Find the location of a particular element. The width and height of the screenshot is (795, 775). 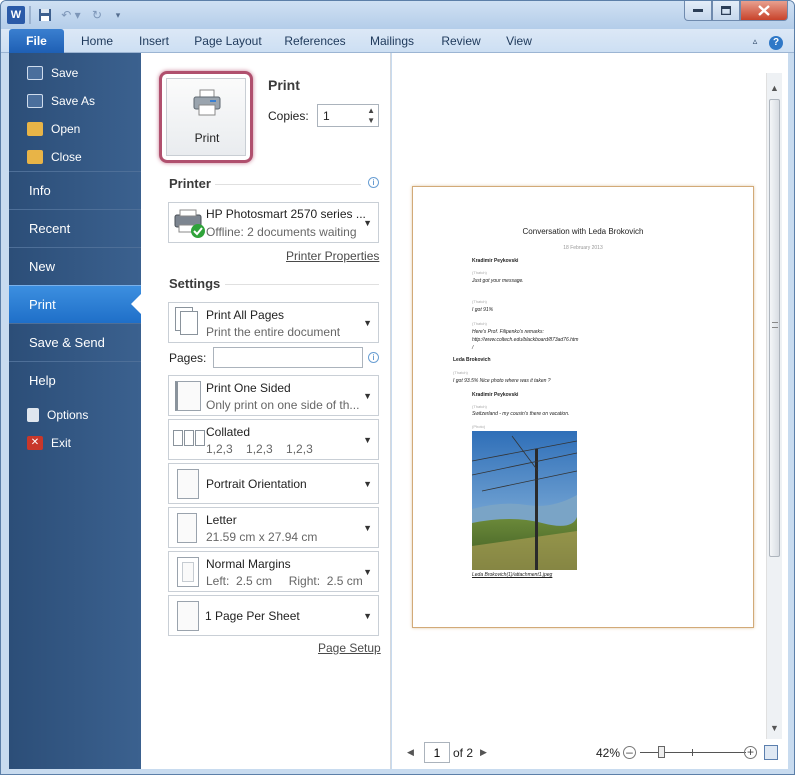

preview-scrollbar: ▲ ▼ is located at coordinates (774, 406).